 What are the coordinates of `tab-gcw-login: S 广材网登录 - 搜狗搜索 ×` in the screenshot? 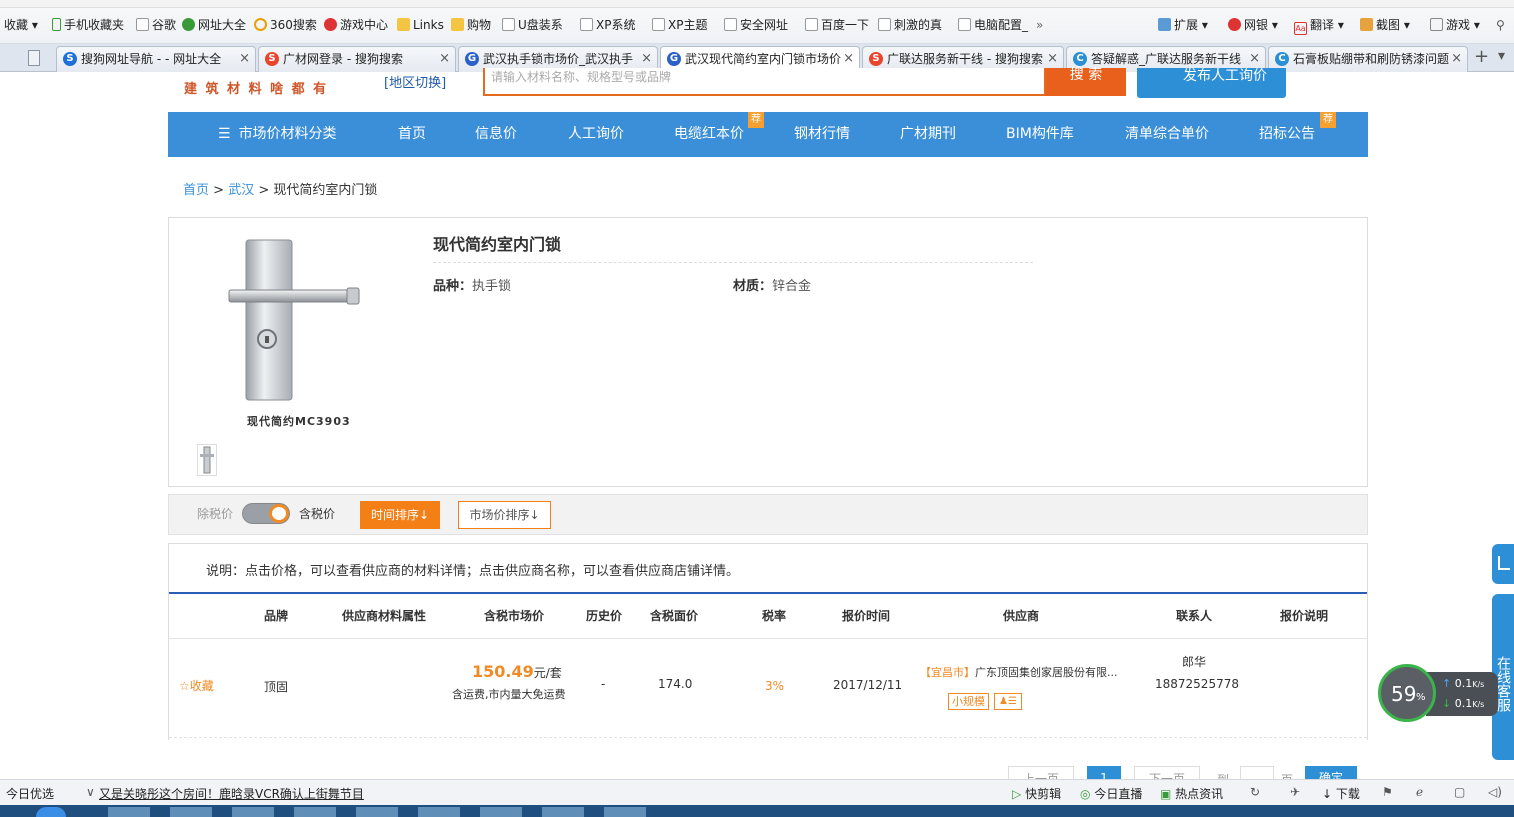 It's located at (357, 59).